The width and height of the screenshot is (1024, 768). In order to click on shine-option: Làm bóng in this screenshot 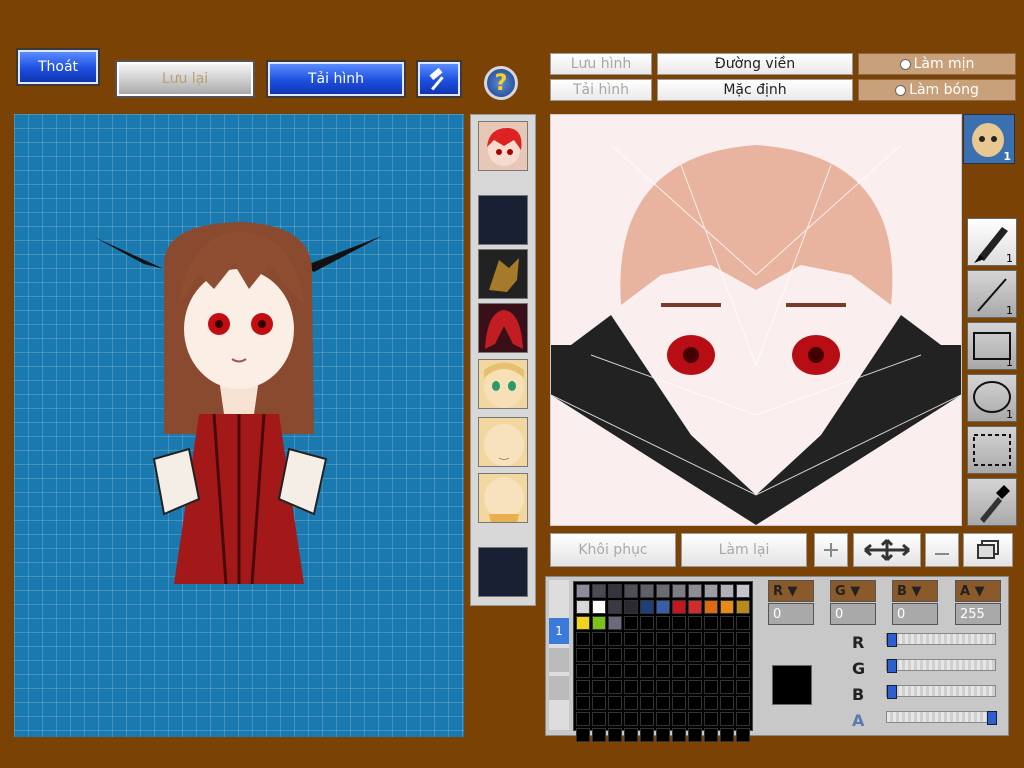, I will do `click(937, 90)`.